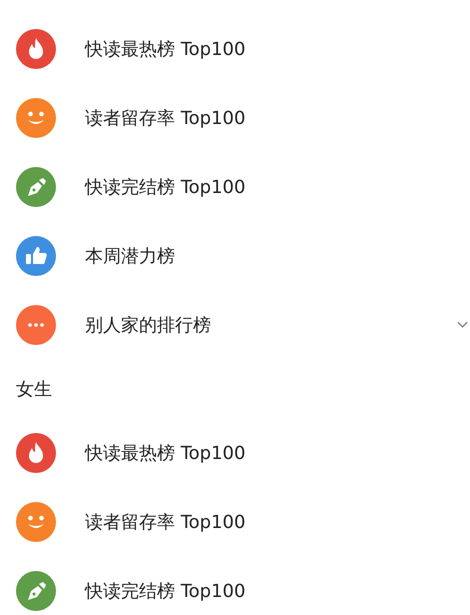 This screenshot has width=470, height=615. I want to click on item-label: 别人家的排行榜, so click(148, 325).